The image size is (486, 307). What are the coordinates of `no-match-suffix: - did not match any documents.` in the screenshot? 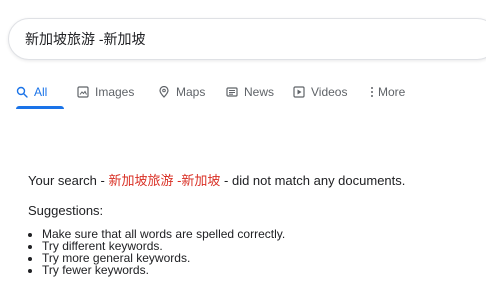 It's located at (313, 180).